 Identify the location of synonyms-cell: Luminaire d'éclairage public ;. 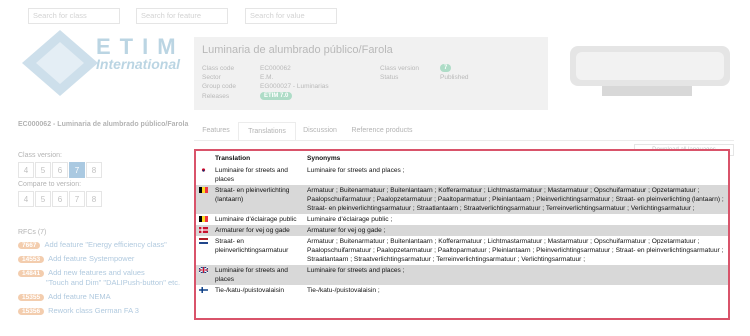
(350, 219).